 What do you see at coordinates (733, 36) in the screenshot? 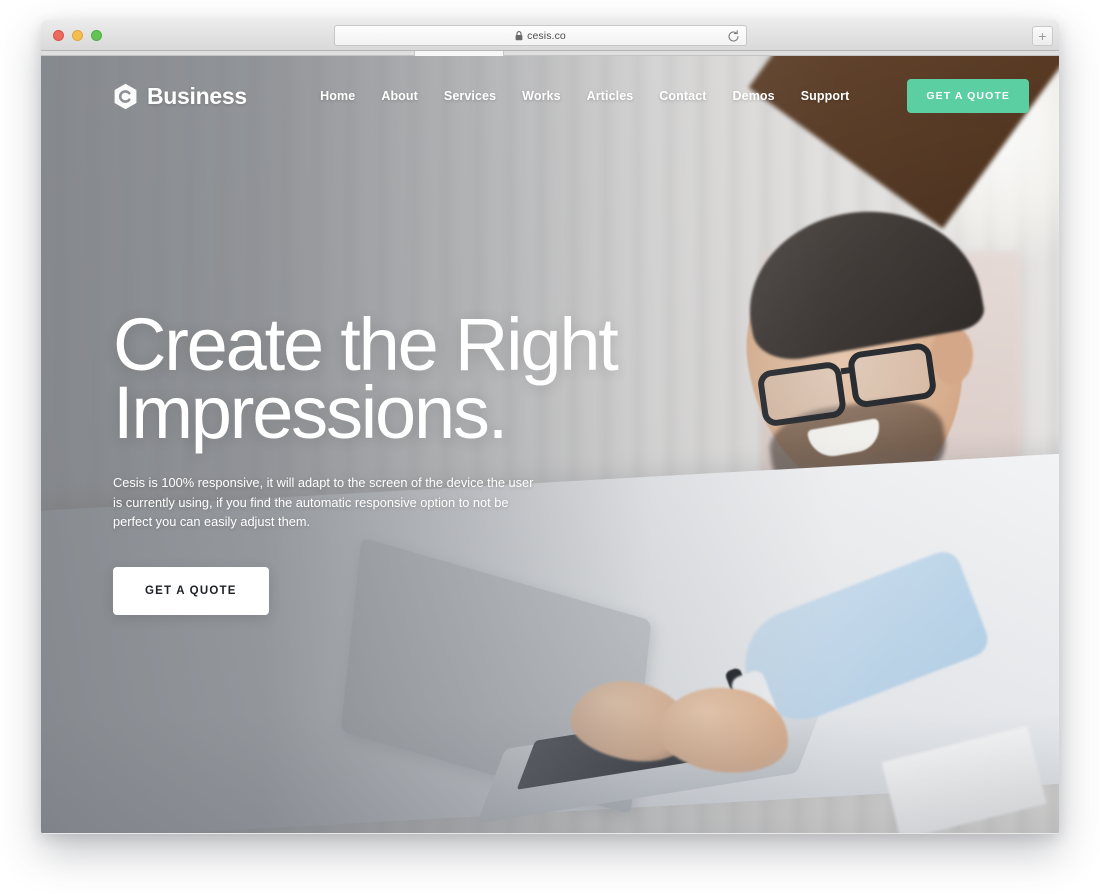
I see `reload-icon` at bounding box center [733, 36].